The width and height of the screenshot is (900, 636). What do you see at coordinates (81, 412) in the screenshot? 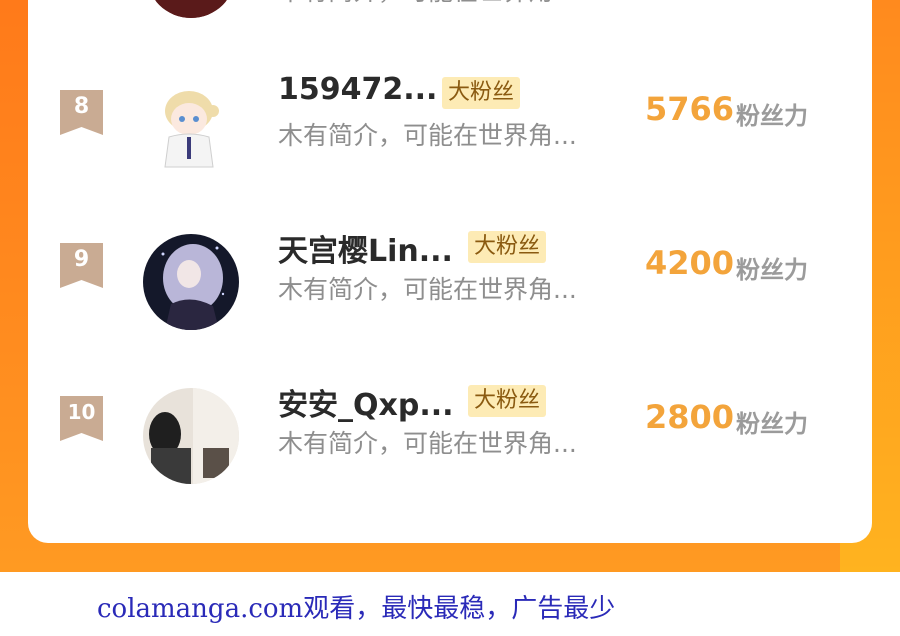
I see `rank-number: 10` at bounding box center [81, 412].